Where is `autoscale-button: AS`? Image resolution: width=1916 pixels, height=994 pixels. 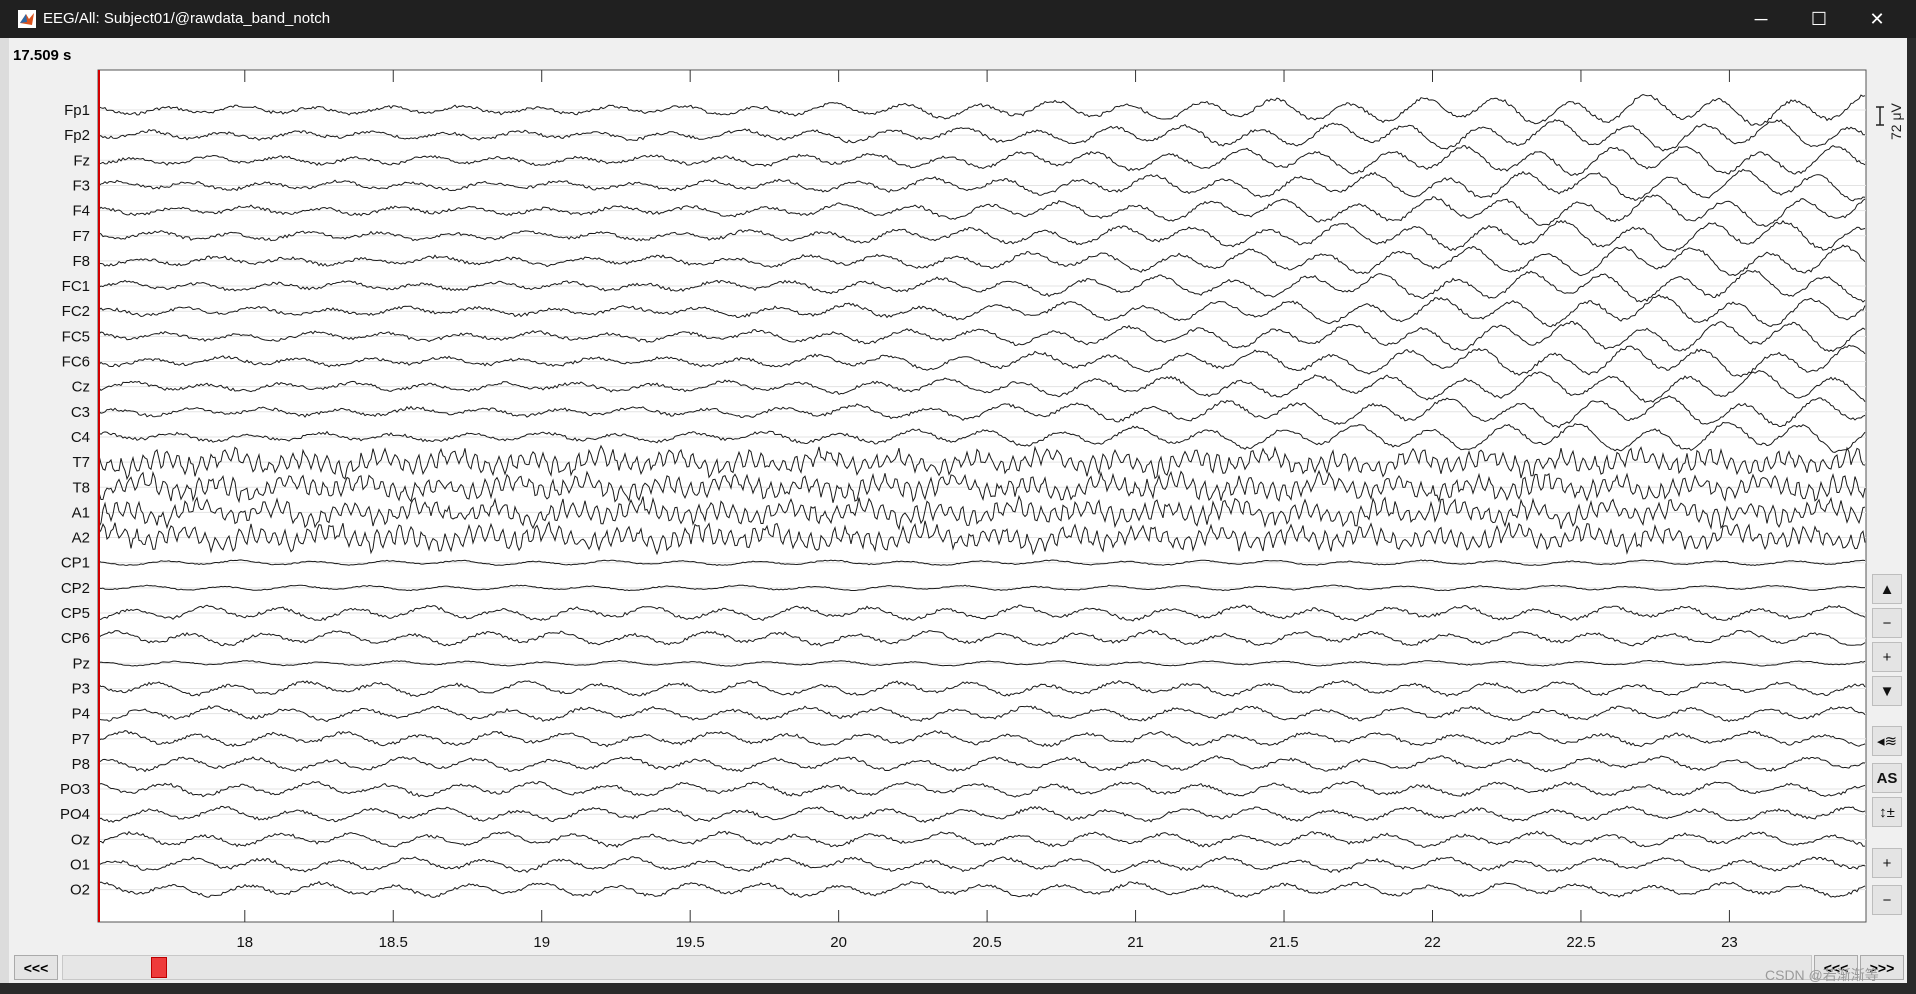
autoscale-button: AS is located at coordinates (1887, 778).